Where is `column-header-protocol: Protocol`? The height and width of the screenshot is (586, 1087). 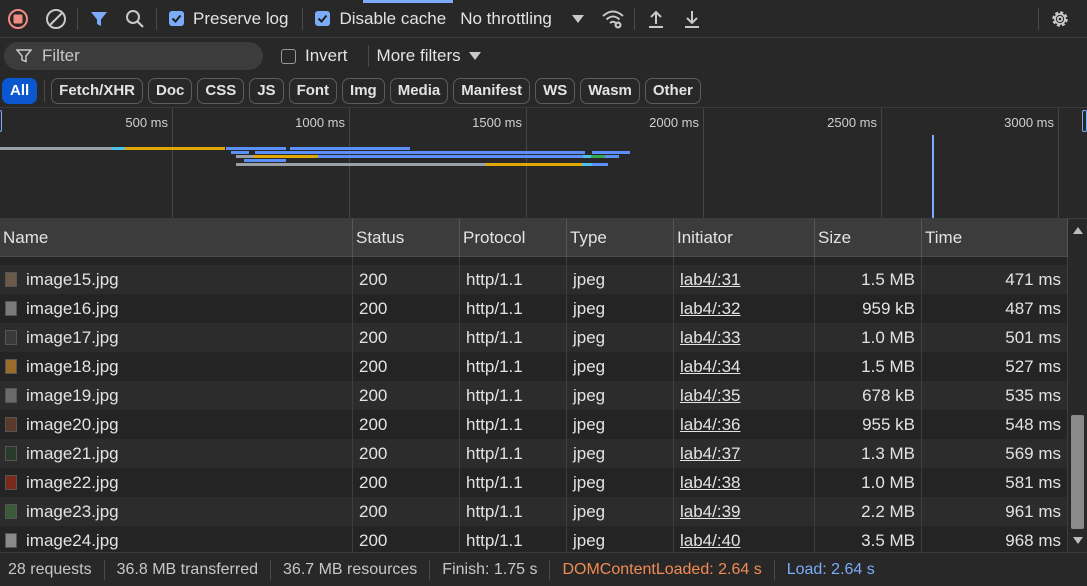 column-header-protocol: Protocol is located at coordinates (513, 238).